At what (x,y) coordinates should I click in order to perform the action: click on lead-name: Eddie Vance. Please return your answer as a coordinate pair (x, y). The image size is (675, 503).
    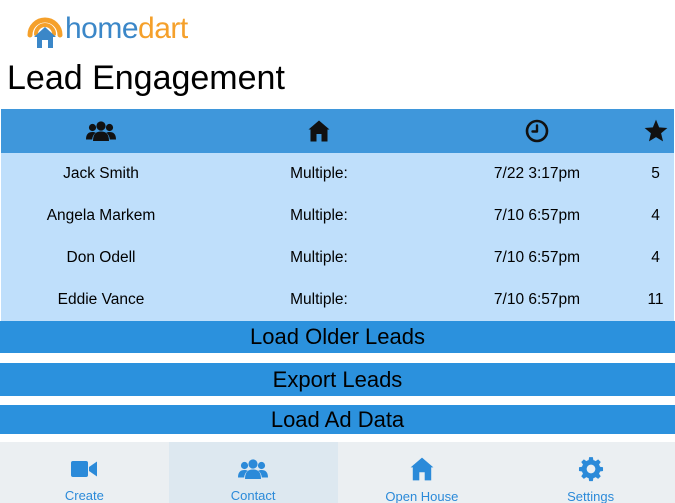
    Looking at the image, I should click on (101, 299).